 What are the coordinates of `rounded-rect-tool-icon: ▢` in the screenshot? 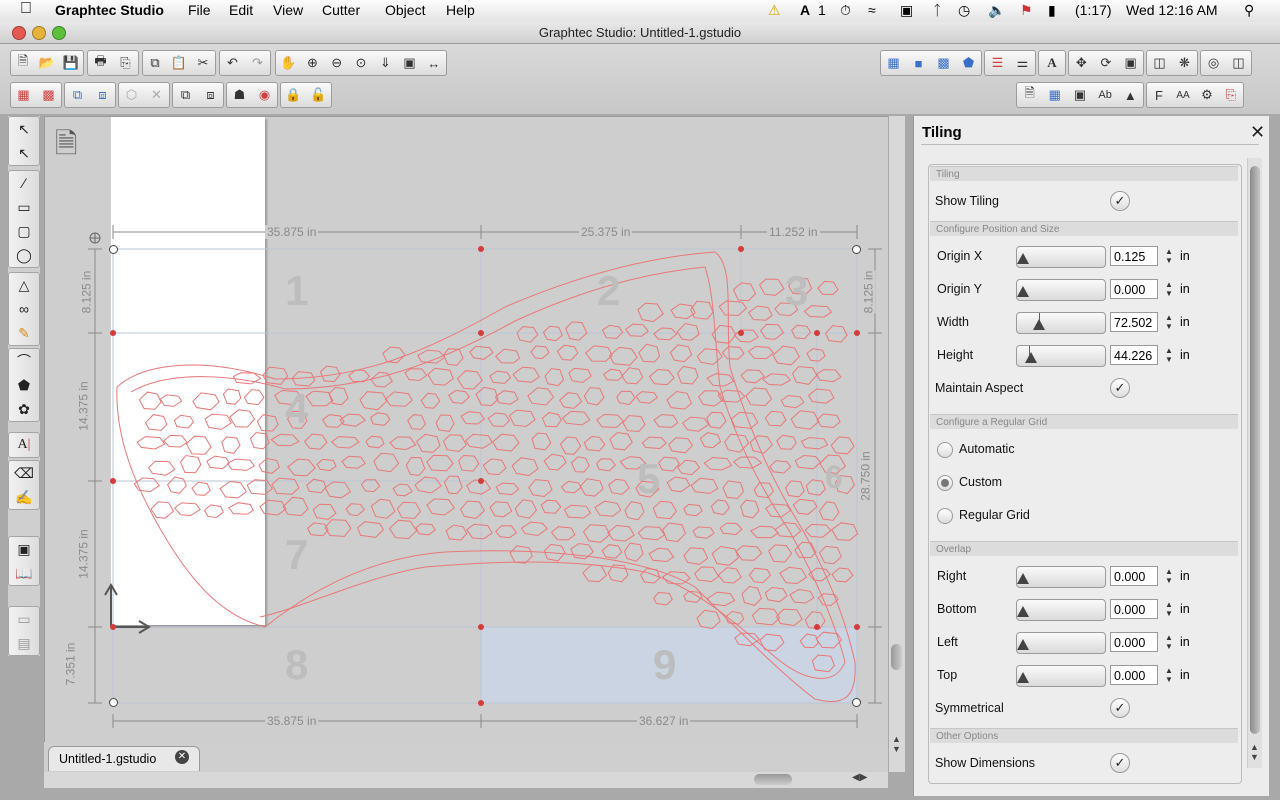 It's located at (24, 231).